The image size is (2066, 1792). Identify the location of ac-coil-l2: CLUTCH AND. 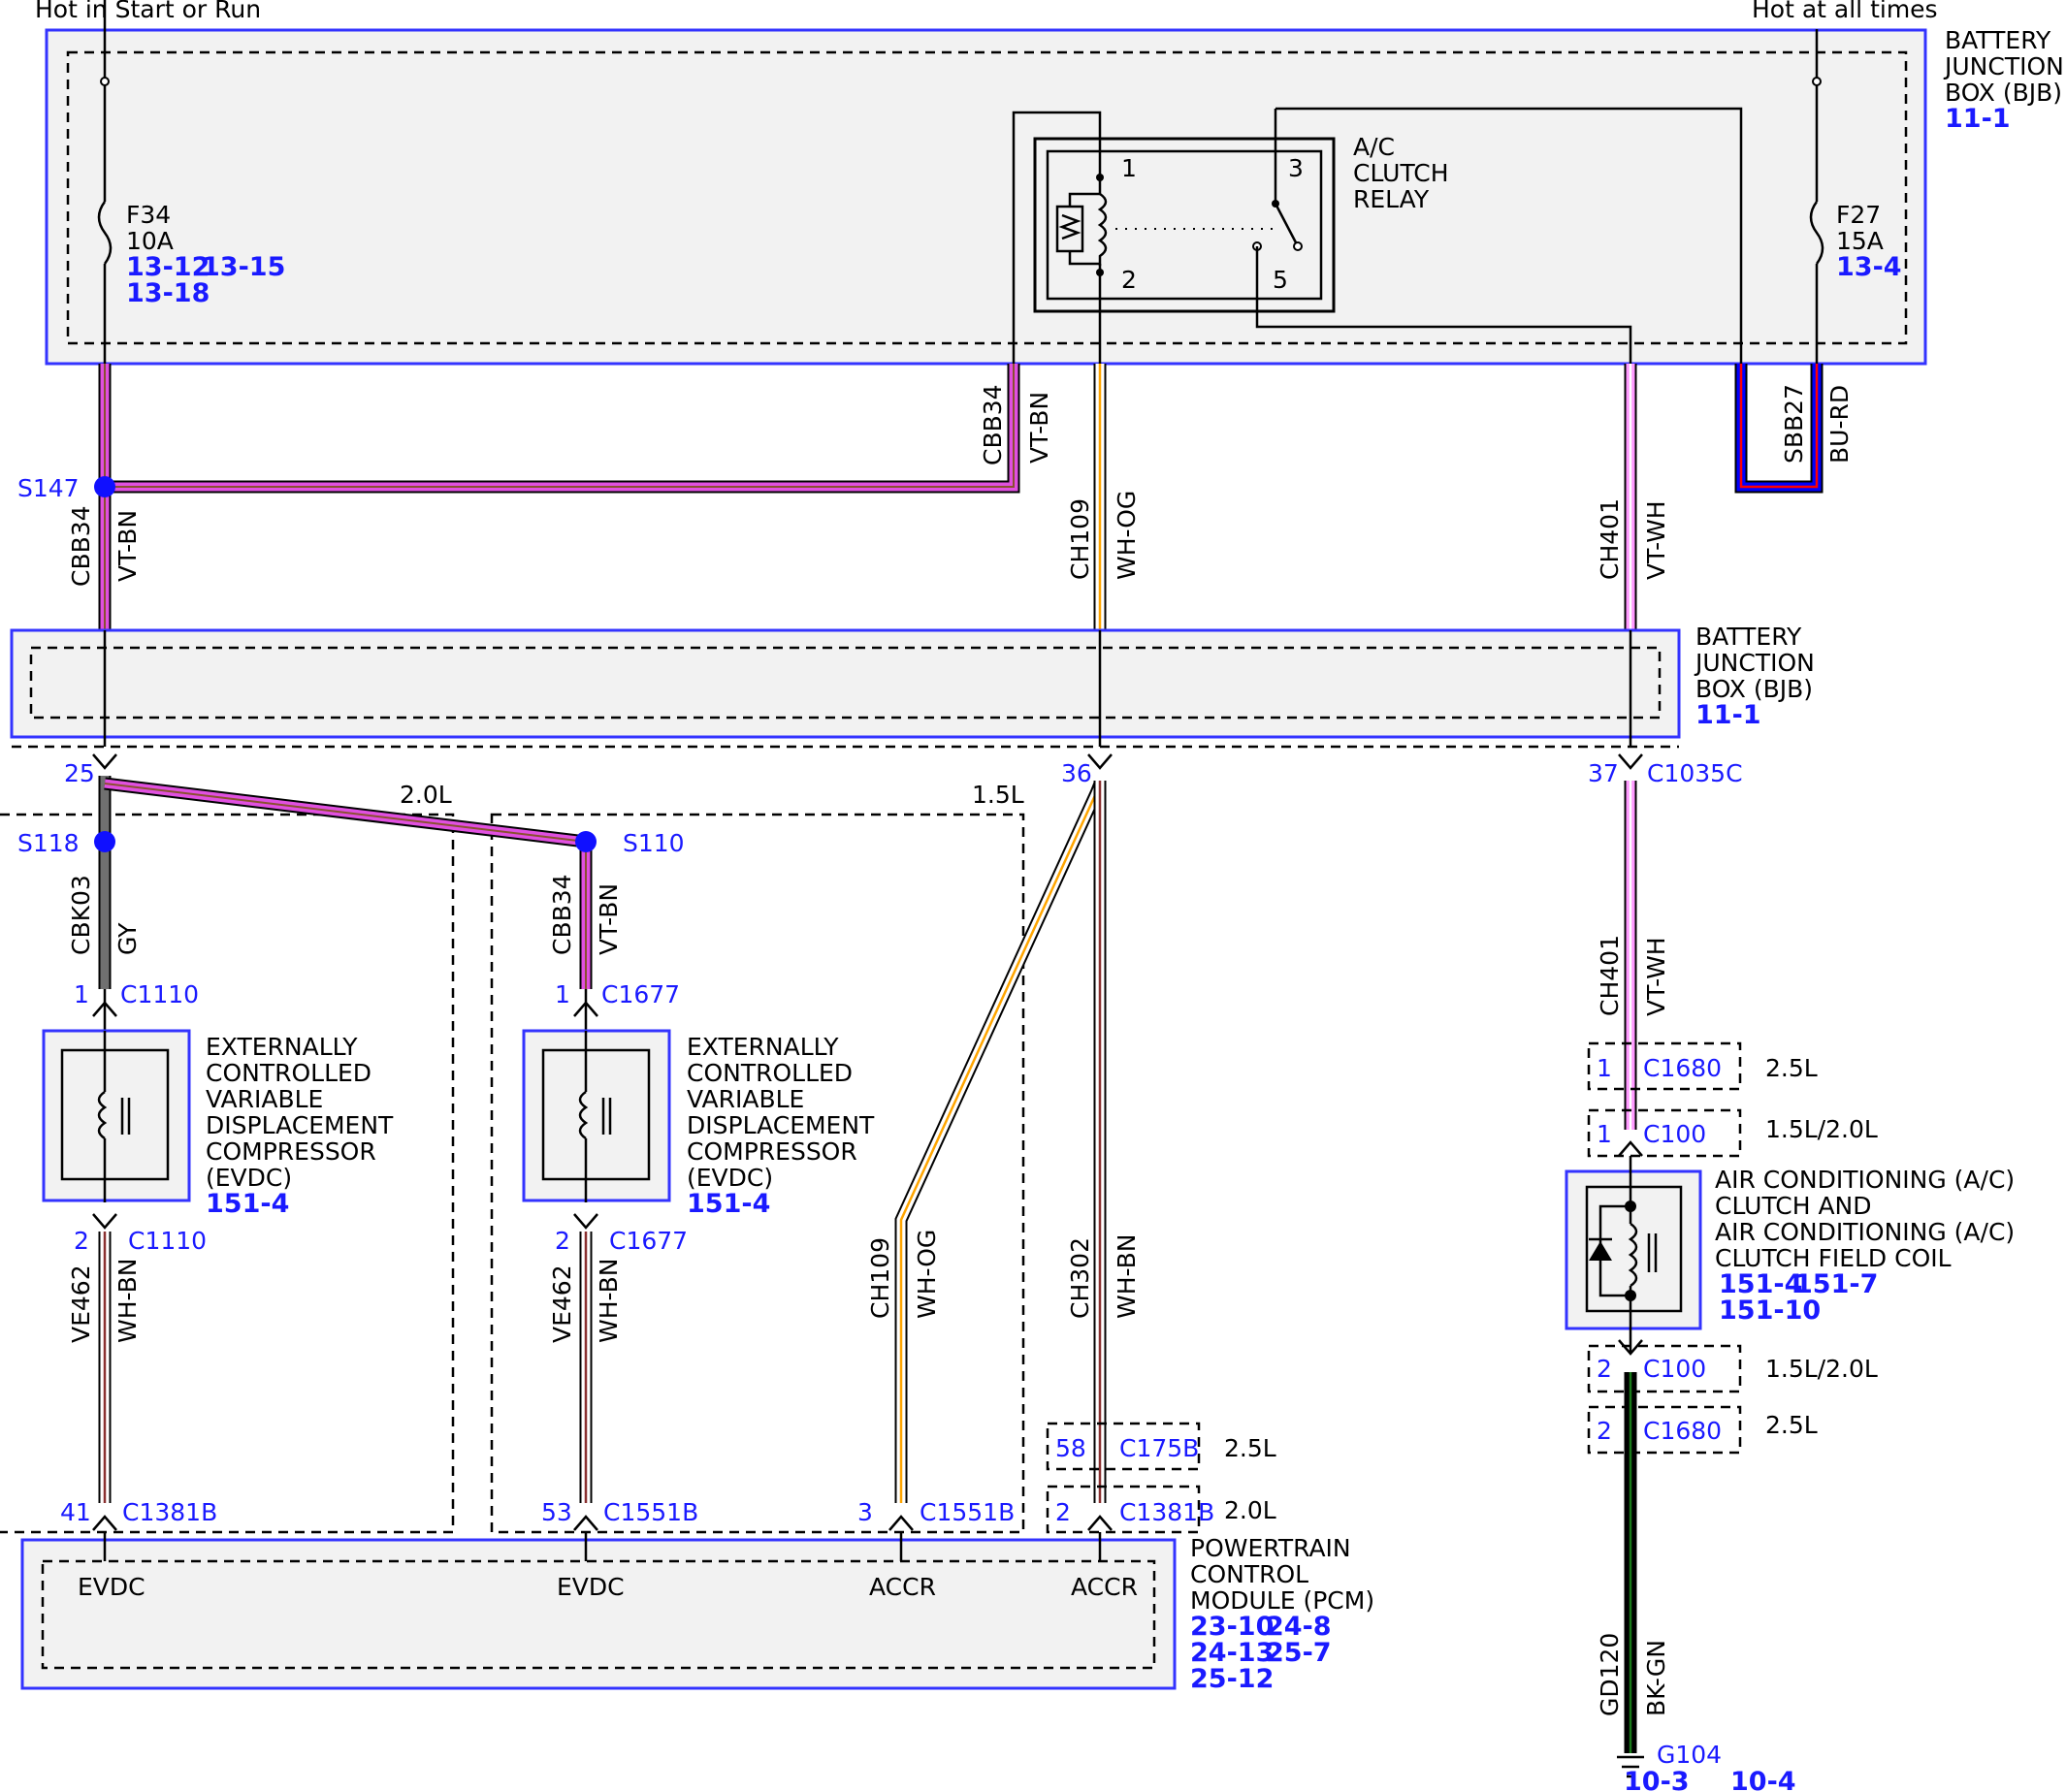
(1793, 1206).